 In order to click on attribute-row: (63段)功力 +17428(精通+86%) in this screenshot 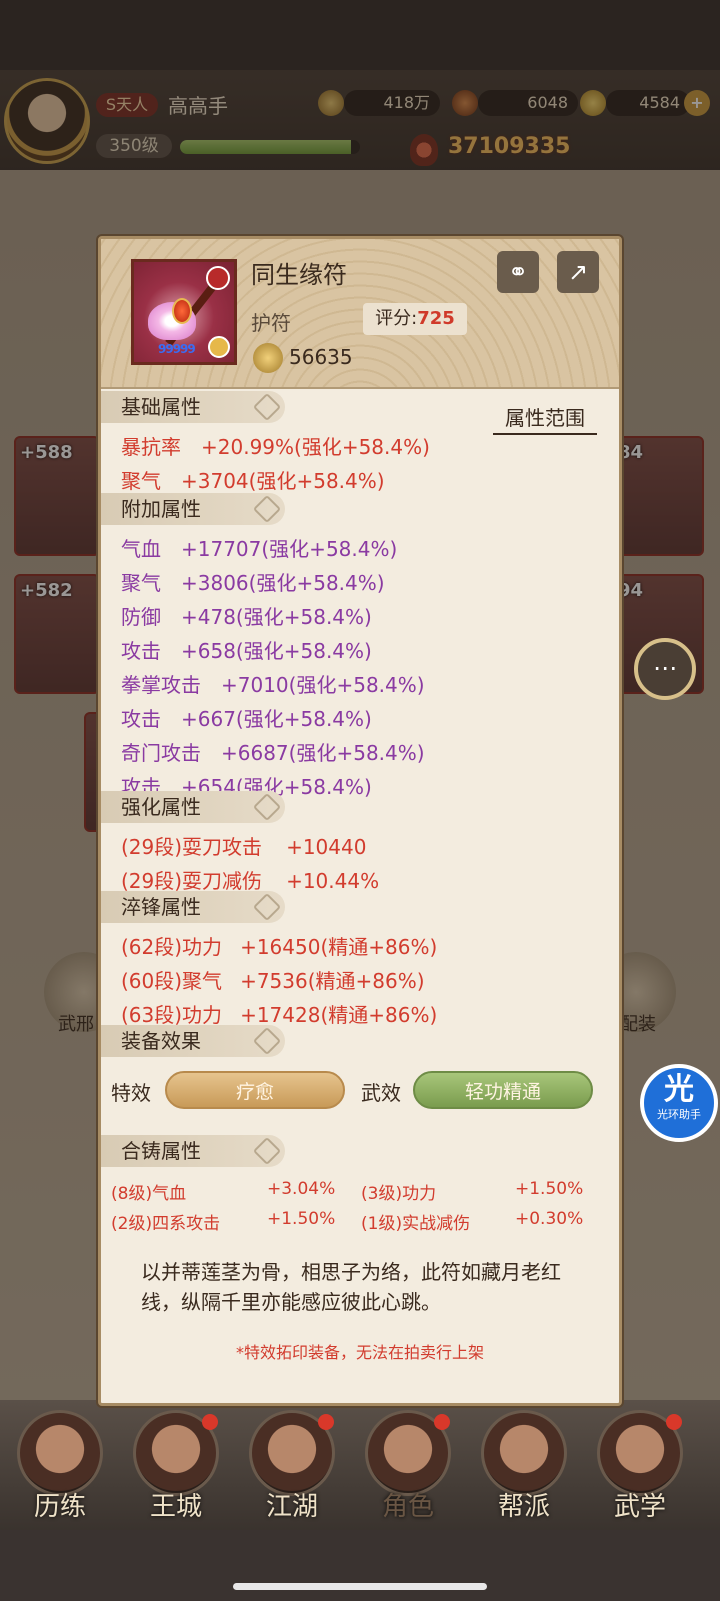, I will do `click(279, 1013)`.